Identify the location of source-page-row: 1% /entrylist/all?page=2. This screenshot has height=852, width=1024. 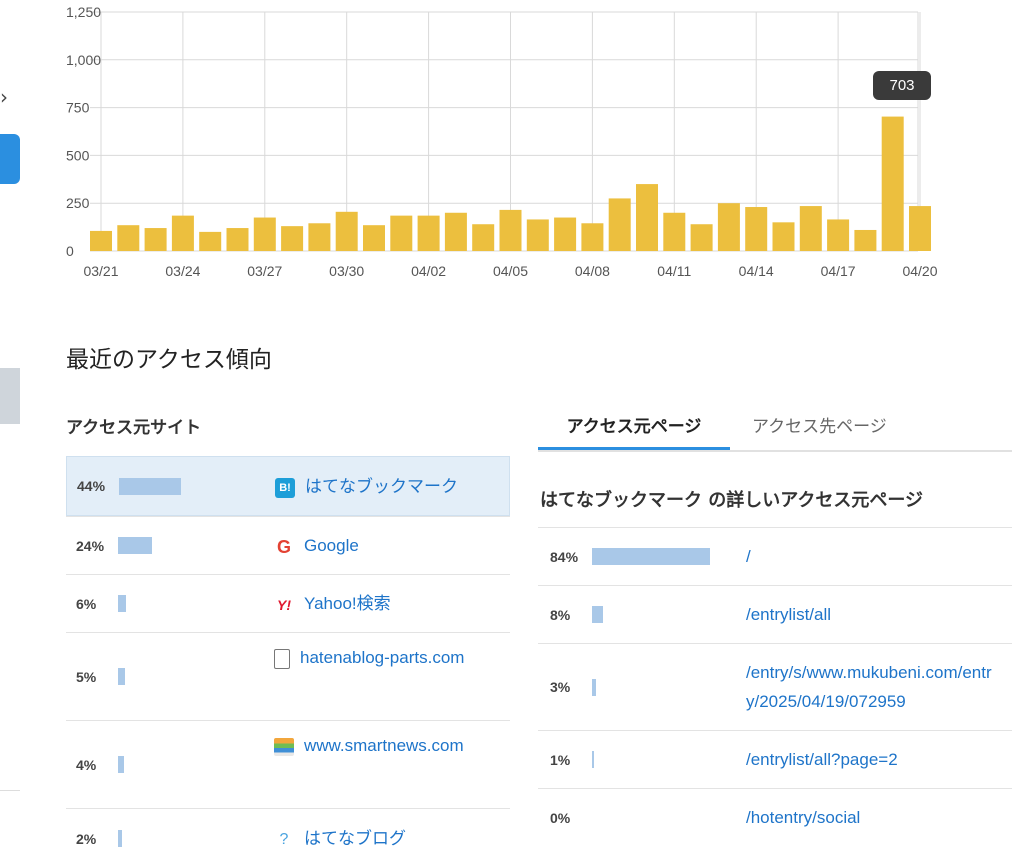
(775, 759).